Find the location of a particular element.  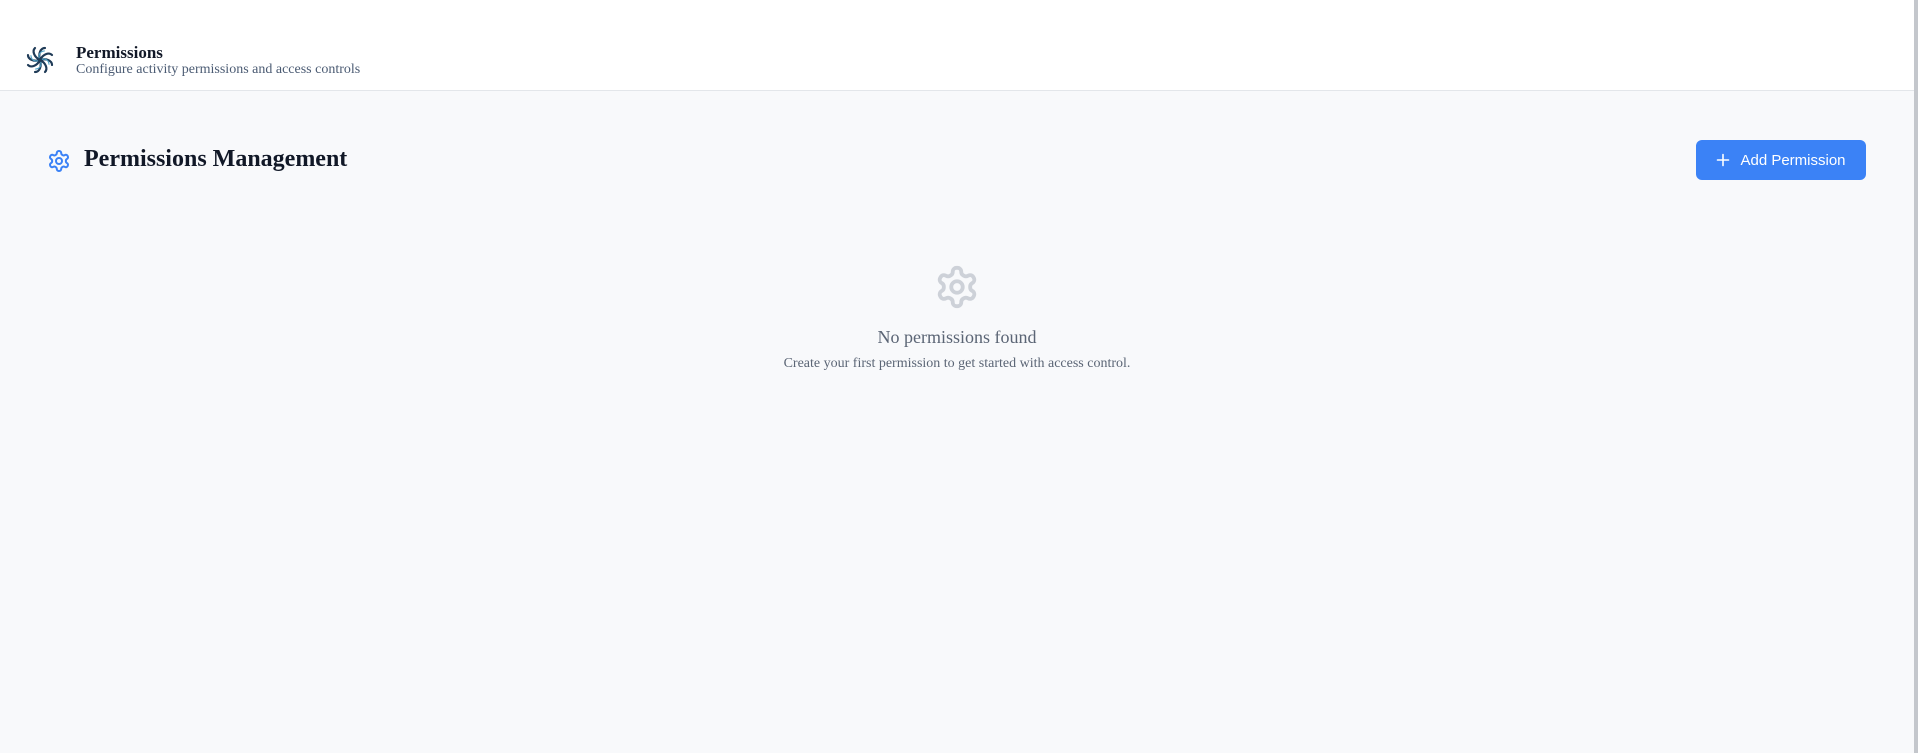

vertical-scrollbar is located at coordinates (1916, 376).